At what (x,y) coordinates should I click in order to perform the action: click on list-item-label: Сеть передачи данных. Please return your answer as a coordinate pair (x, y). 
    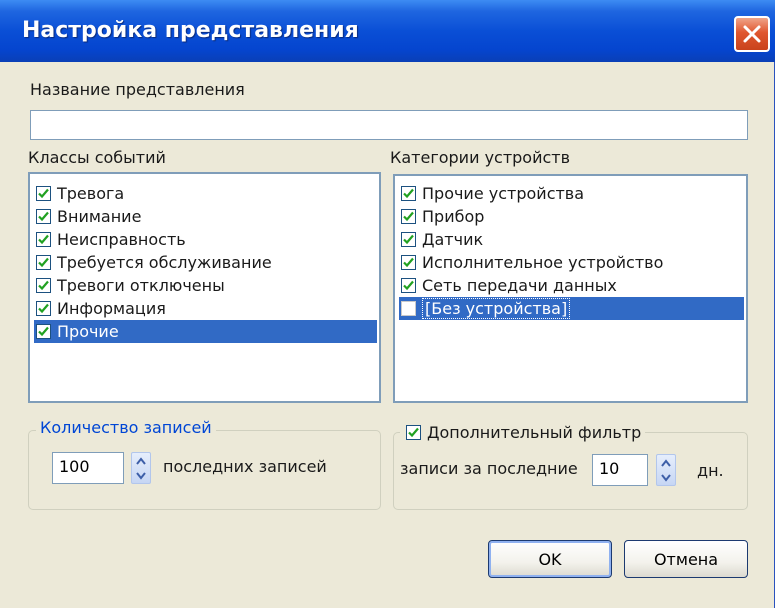
    Looking at the image, I should click on (519, 285).